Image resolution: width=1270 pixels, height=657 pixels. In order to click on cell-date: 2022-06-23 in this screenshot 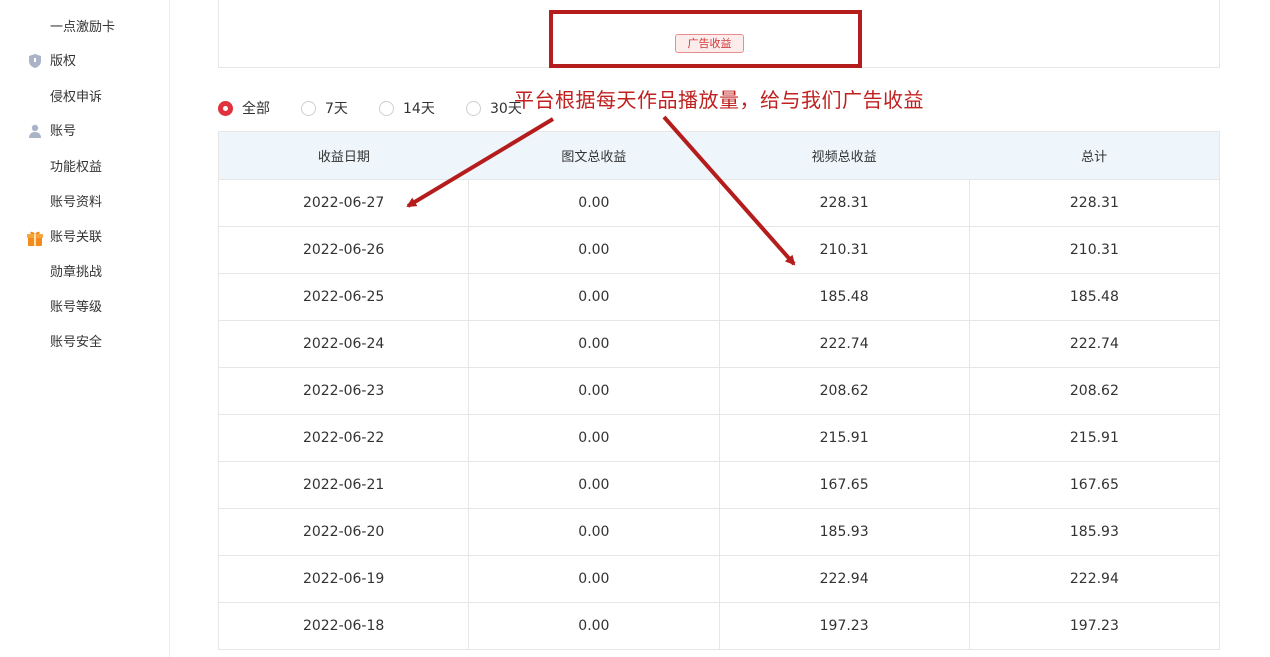, I will do `click(343, 391)`.